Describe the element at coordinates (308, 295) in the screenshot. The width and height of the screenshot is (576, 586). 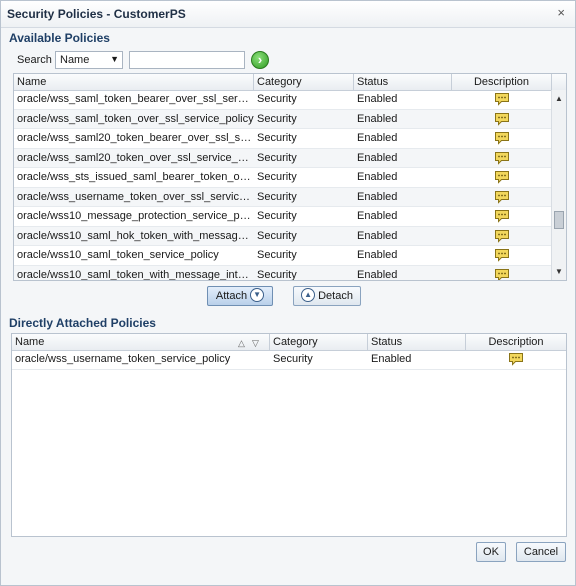
I see `chevron-up-circle-icon: ▲` at that location.